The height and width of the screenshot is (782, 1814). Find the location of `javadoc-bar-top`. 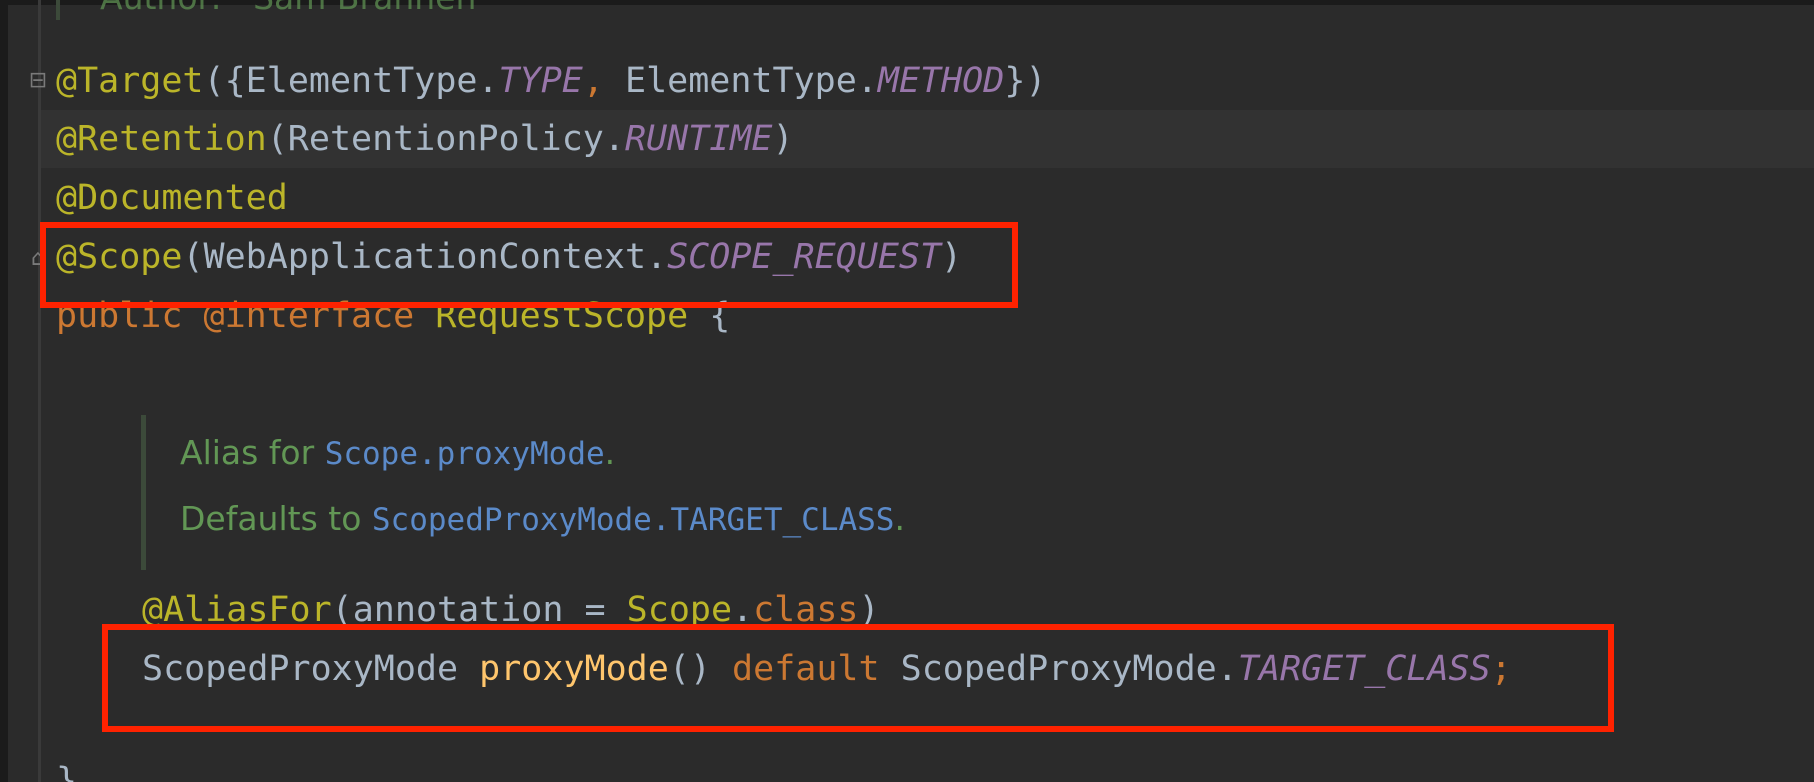

javadoc-bar-top is located at coordinates (58, 10).